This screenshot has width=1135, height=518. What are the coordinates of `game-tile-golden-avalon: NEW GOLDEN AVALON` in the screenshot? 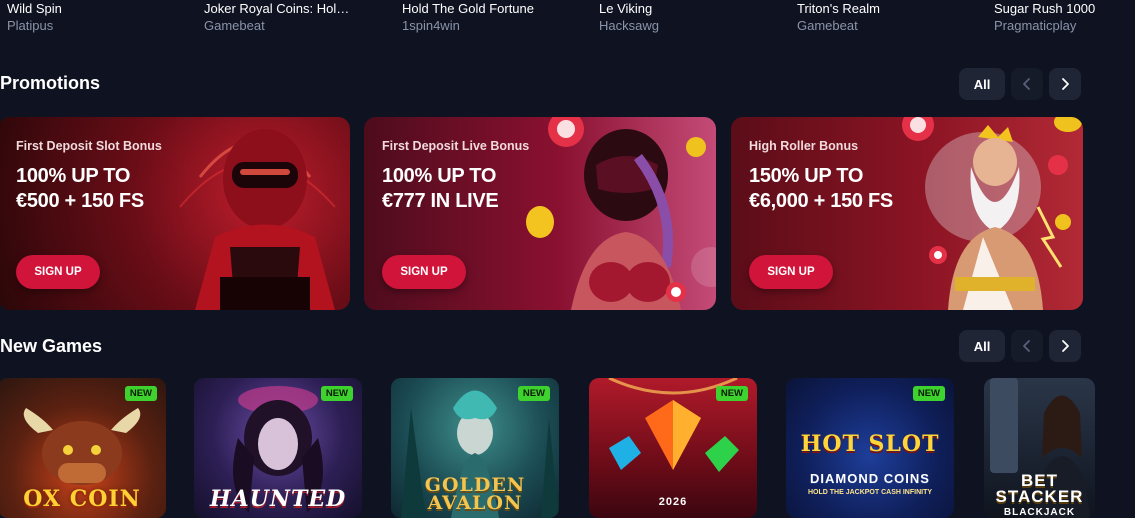 It's located at (475, 448).